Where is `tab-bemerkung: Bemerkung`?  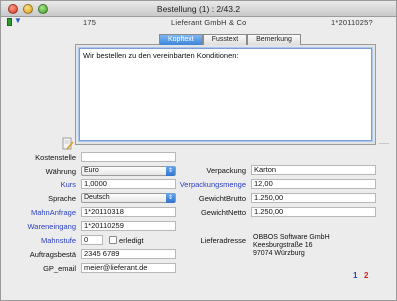
tab-bemerkung: Bemerkung is located at coordinates (274, 39).